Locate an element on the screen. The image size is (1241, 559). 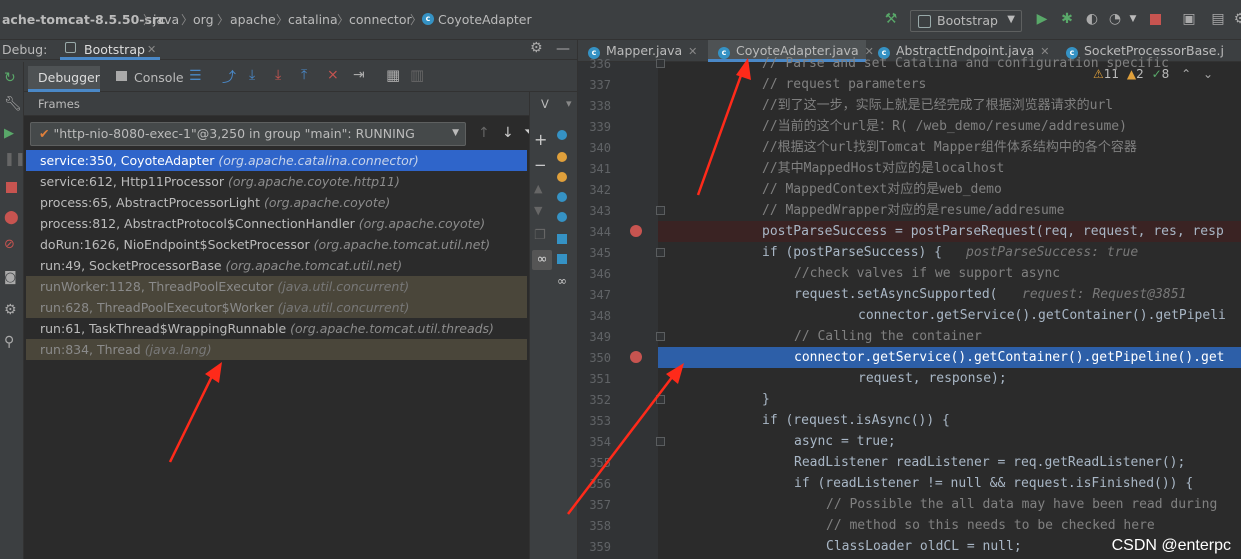
watermark: CSDN @enterpc is located at coordinates (1171, 545).